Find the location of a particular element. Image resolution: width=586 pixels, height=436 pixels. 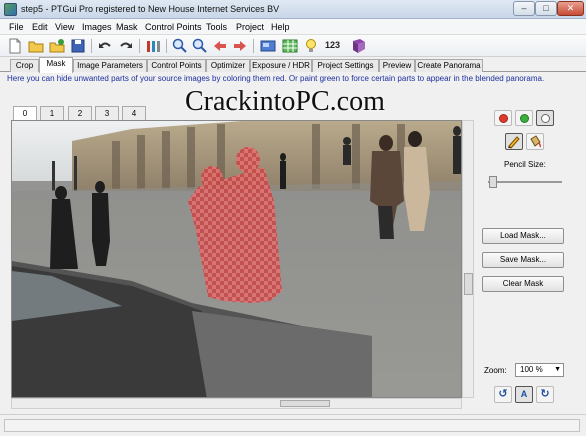

zoom-label: Zoom: is located at coordinates (495, 370).